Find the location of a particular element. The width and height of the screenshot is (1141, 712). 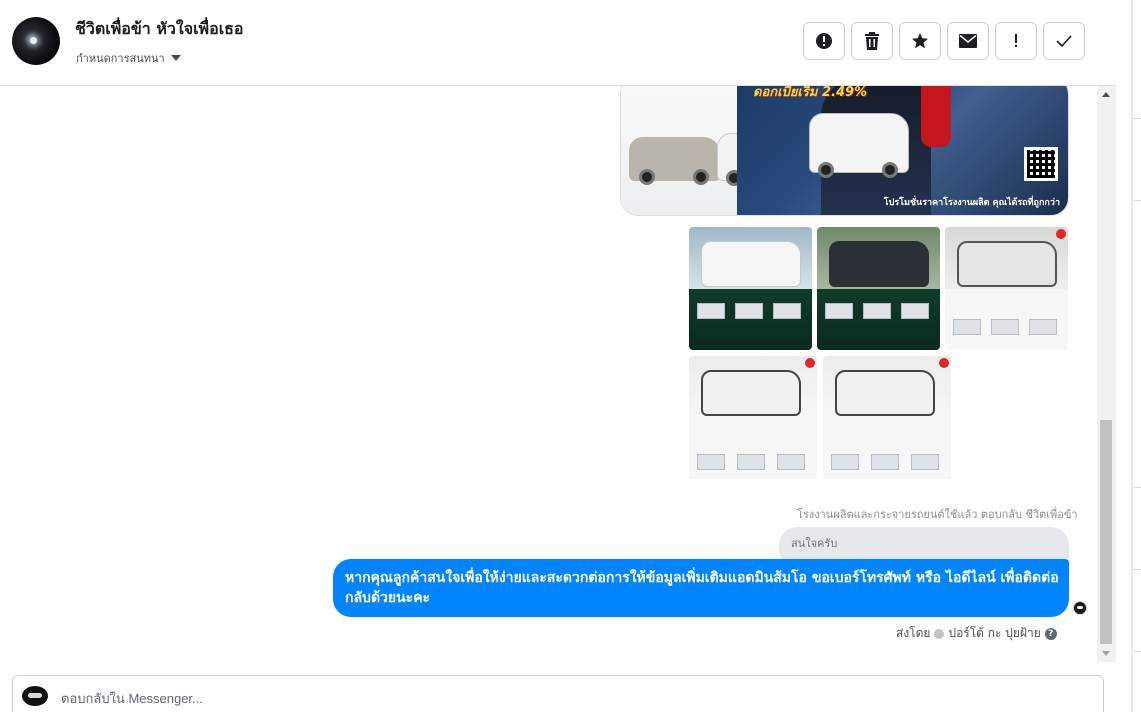

assign-conversation-dropdown: กำหนดการสนทนา is located at coordinates (128, 58).